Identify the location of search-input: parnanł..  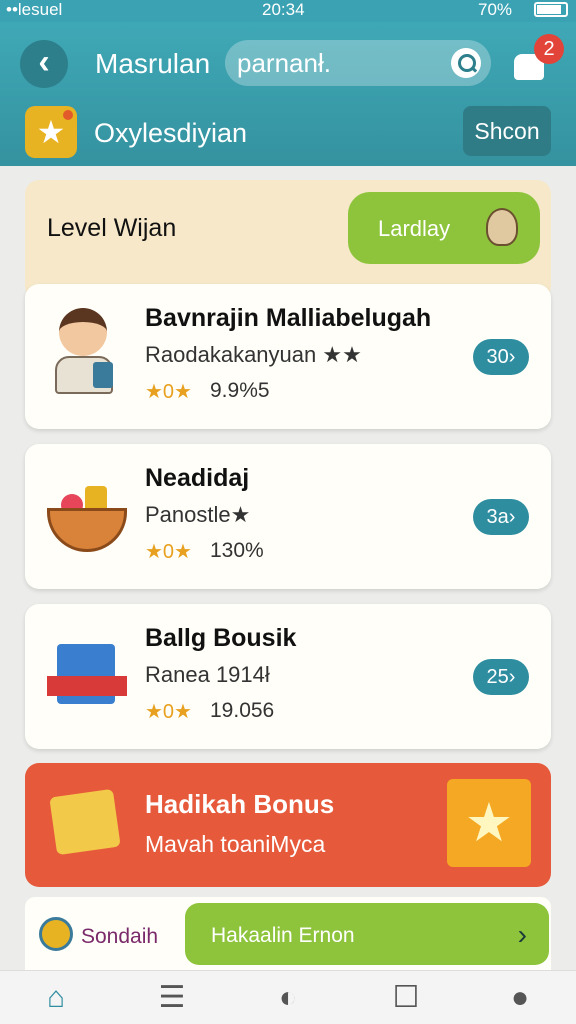
(358, 63).